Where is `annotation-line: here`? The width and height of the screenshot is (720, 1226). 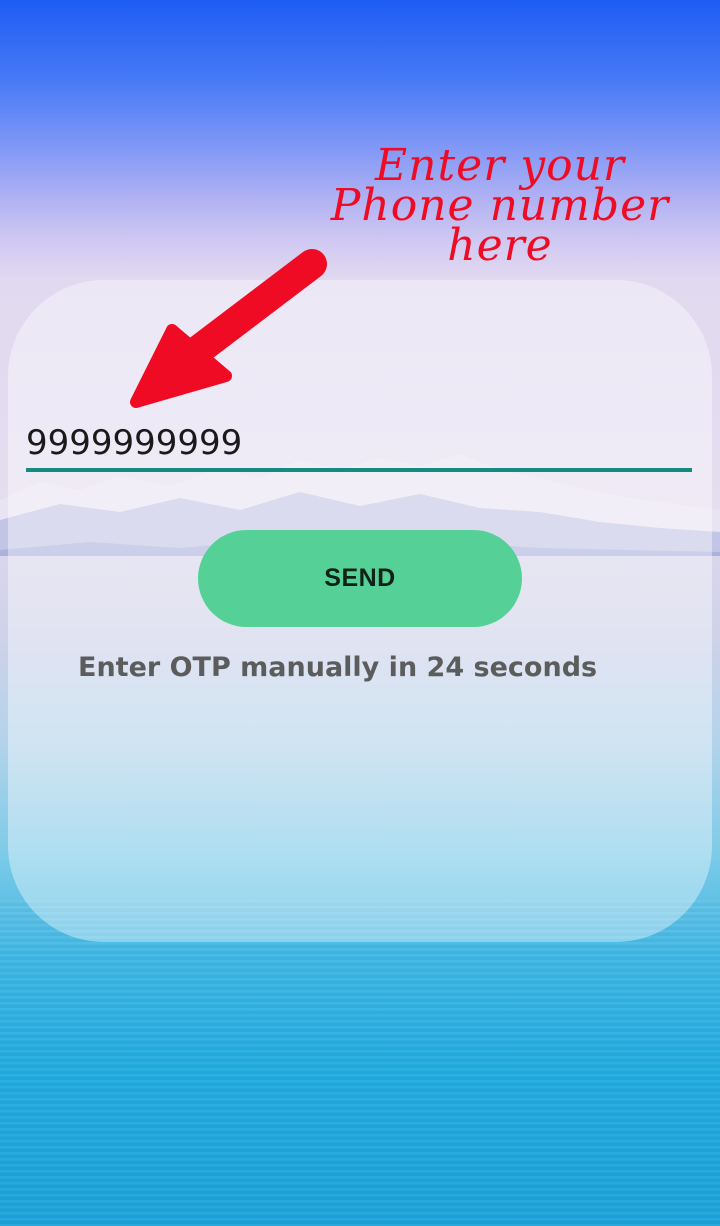 annotation-line: here is located at coordinates (500, 245).